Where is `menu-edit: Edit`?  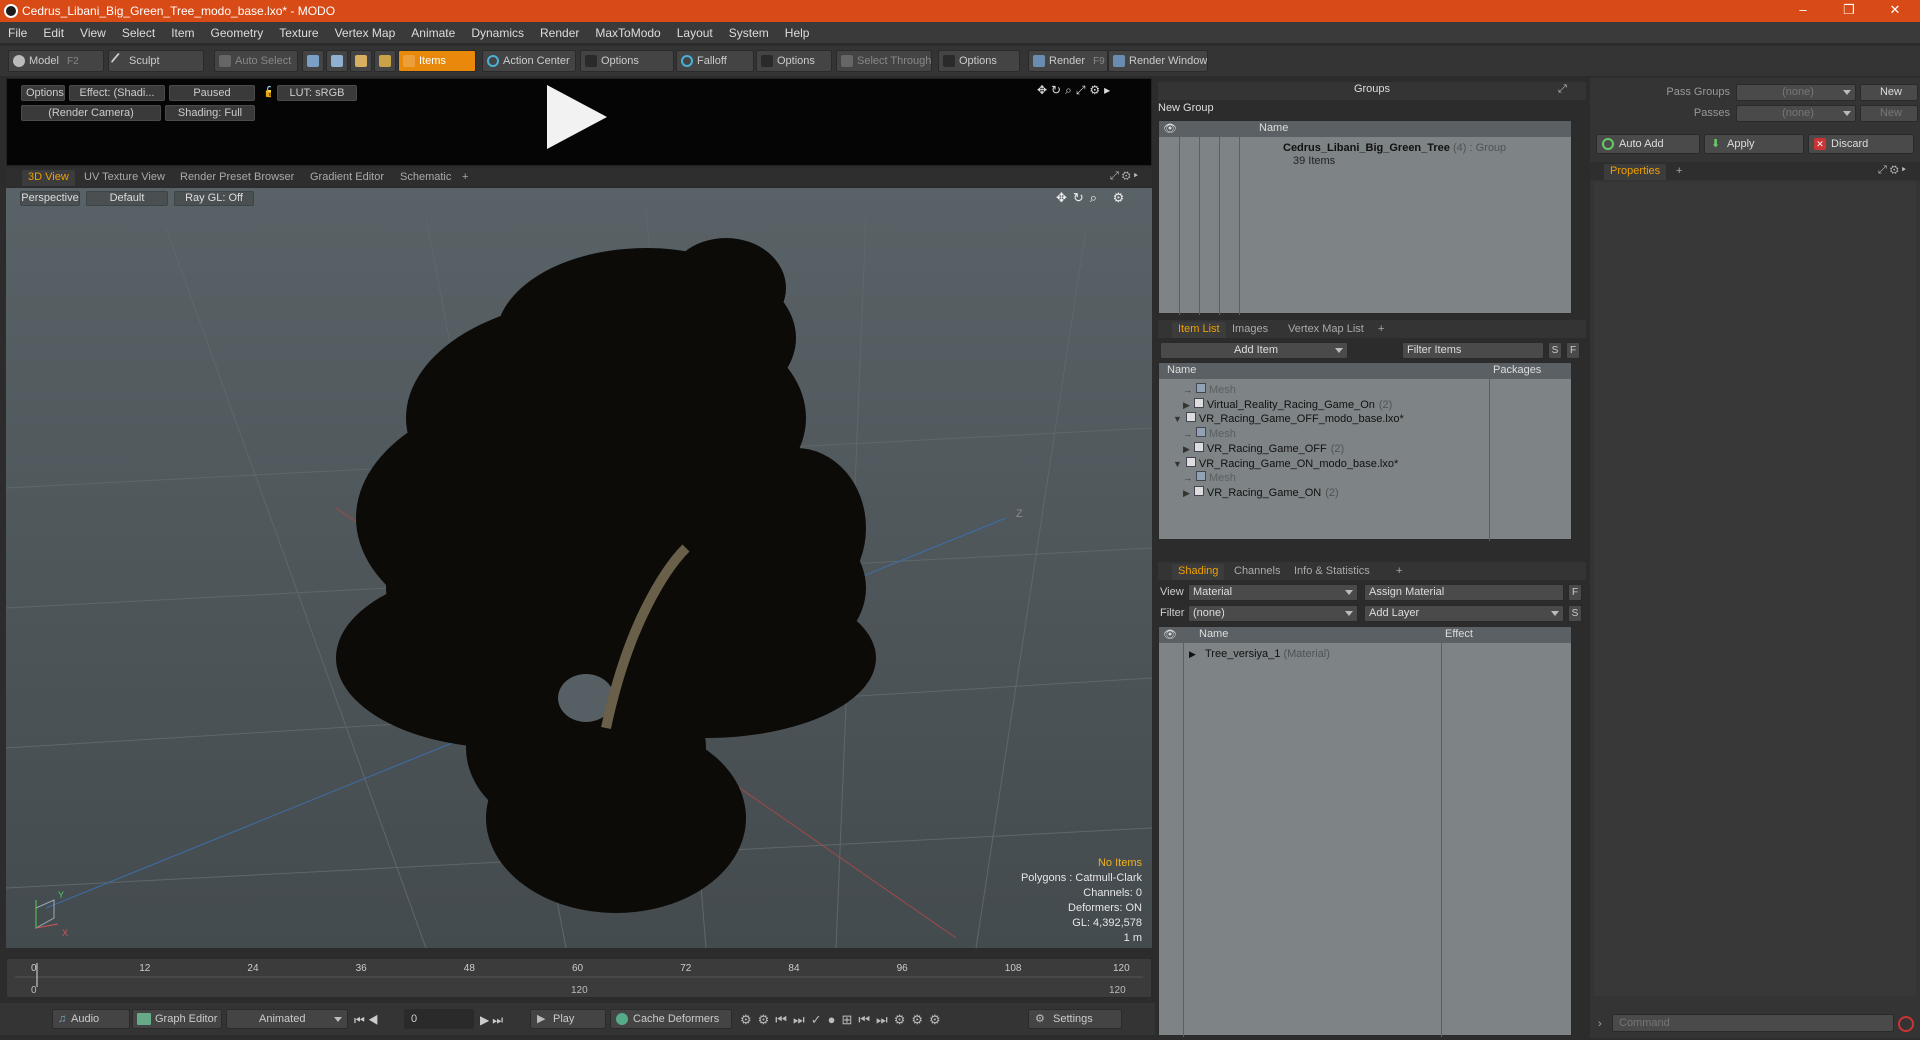
menu-edit: Edit is located at coordinates (53, 33).